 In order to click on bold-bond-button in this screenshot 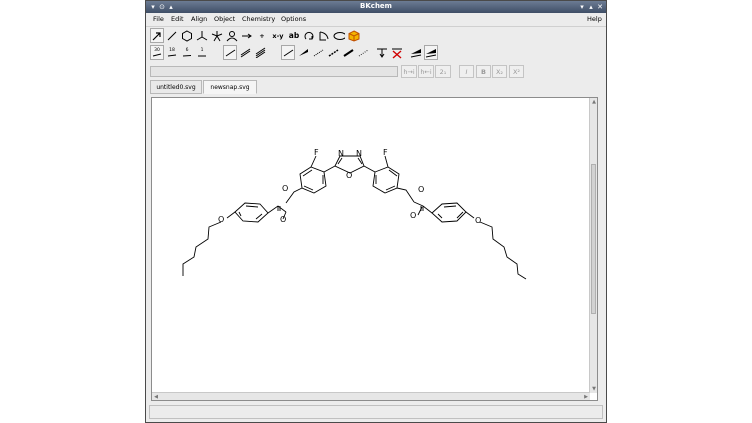, I will do `click(333, 52)`.